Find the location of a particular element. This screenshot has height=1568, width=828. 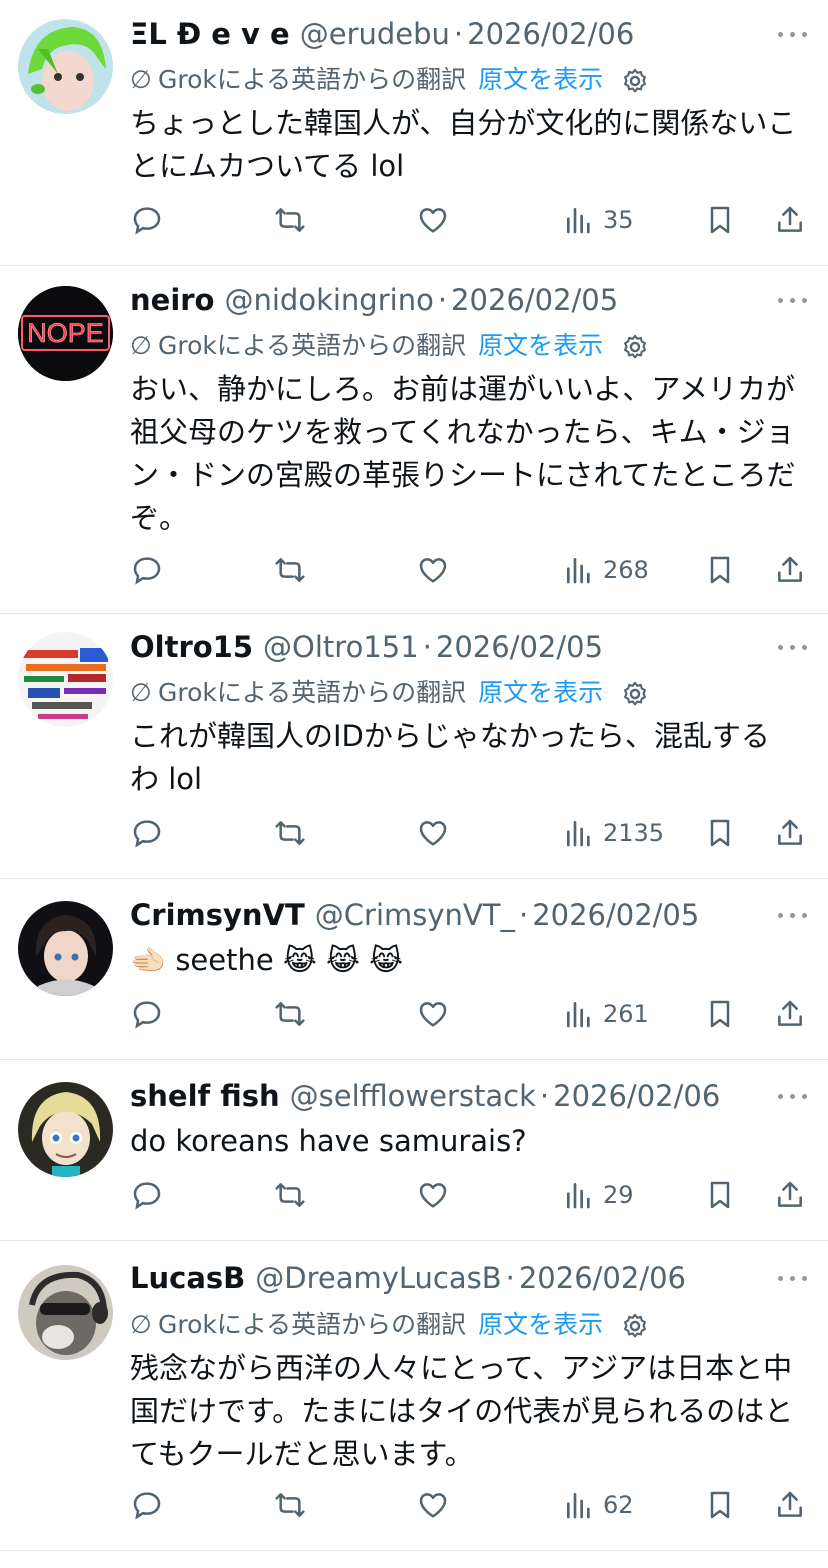

post-body: ちょっとした韓国人が、自分が文化的に関係ないことにムカついてる lol is located at coordinates (463, 144).